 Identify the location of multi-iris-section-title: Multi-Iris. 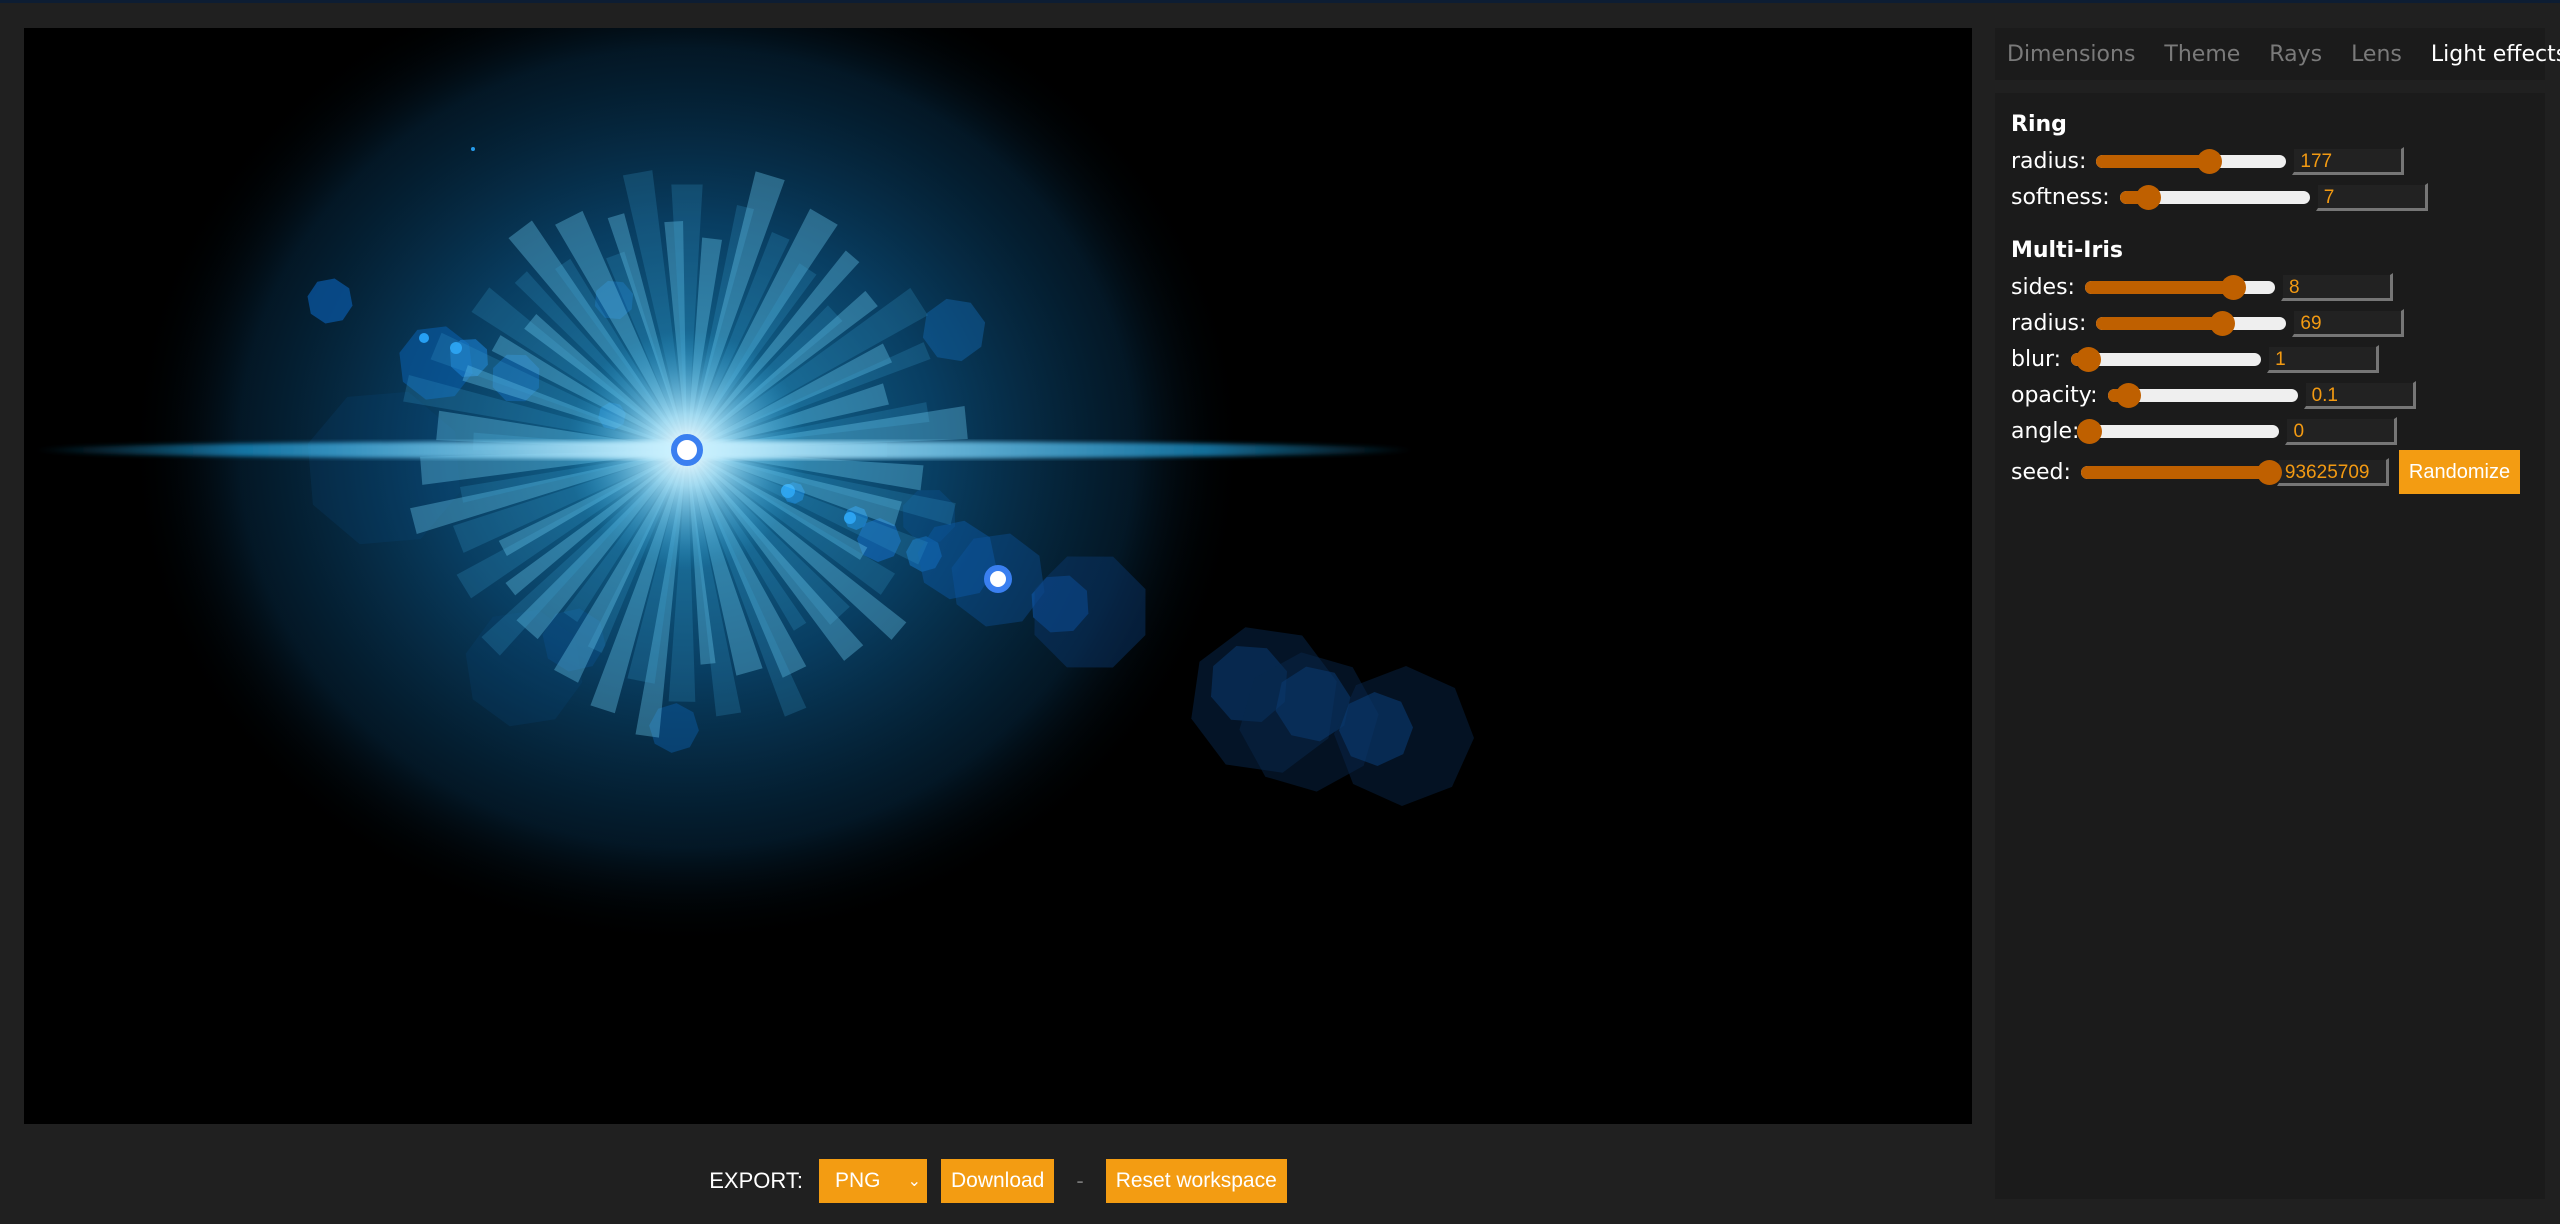
(2067, 250).